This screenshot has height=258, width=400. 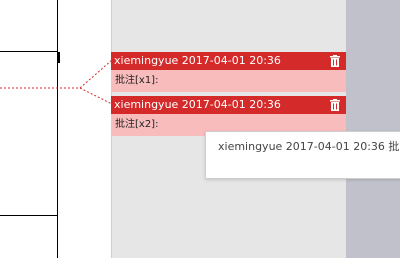 What do you see at coordinates (302, 155) in the screenshot?
I see `comment-tooltip: xiemingyue 2017-04-01 20:36 批` at bounding box center [302, 155].